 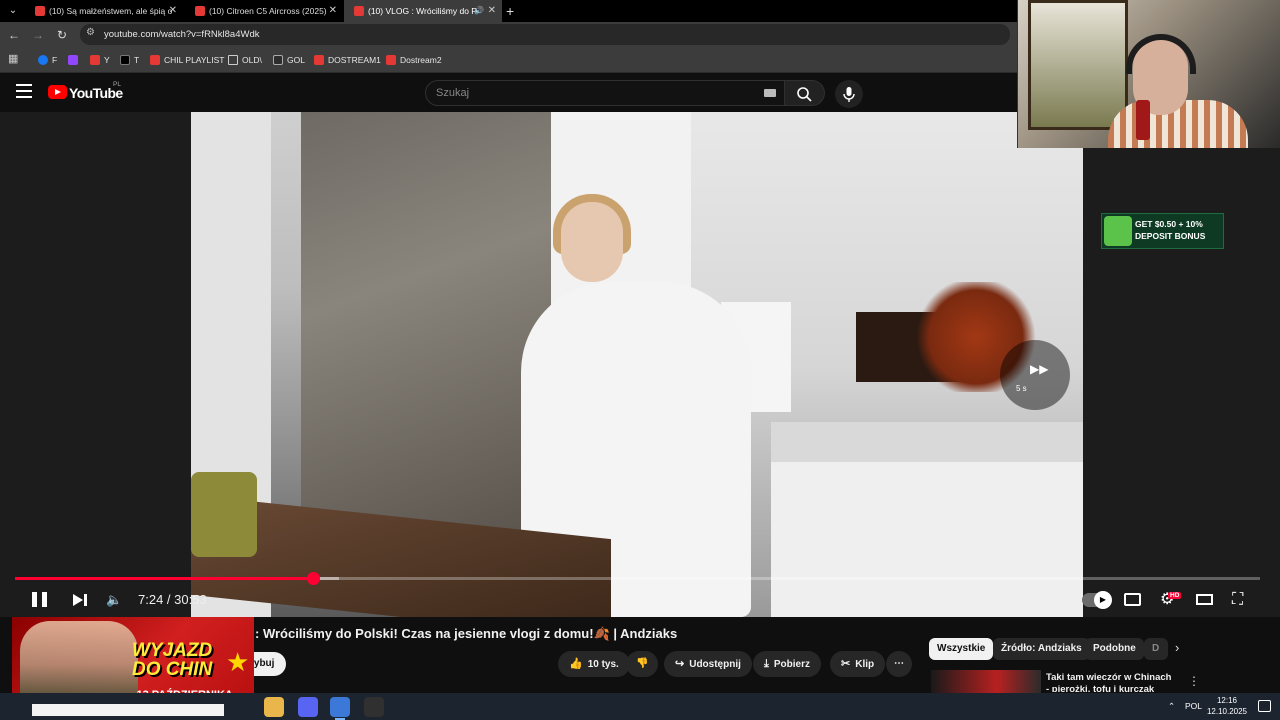 What do you see at coordinates (605, 93) in the screenshot?
I see `search-input: Szukaj` at bounding box center [605, 93].